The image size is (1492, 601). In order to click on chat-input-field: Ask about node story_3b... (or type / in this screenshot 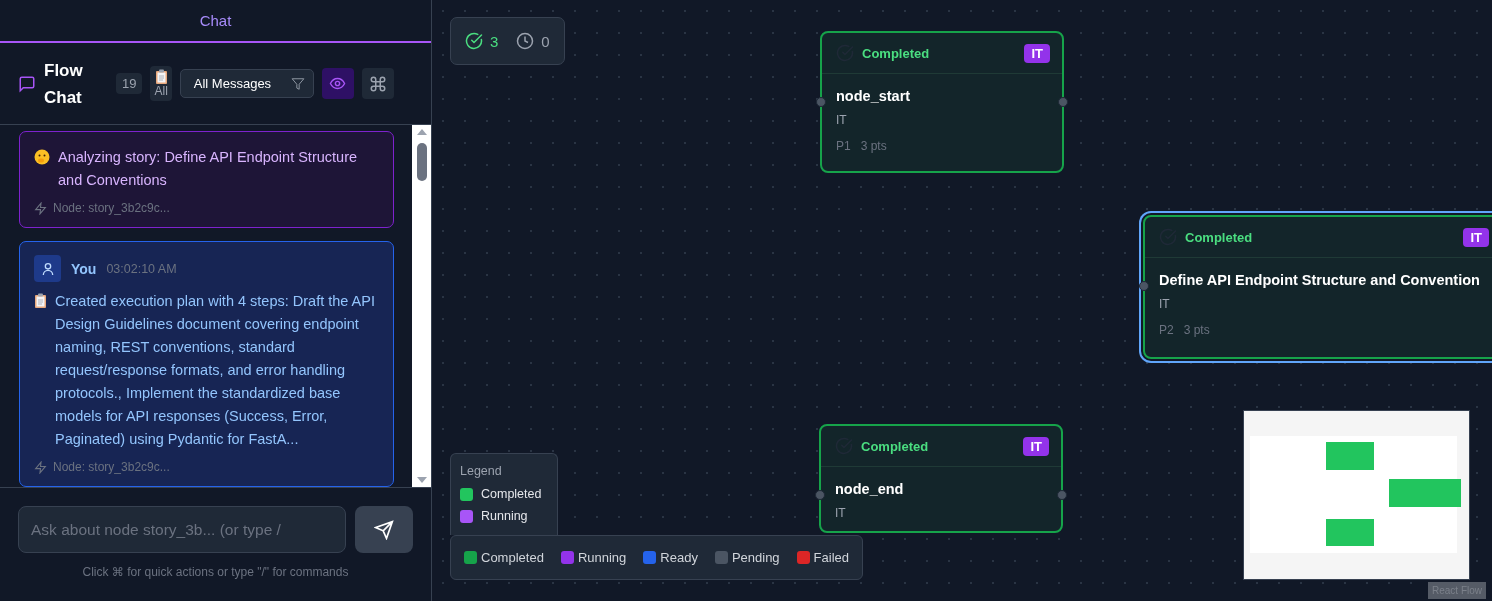, I will do `click(182, 529)`.